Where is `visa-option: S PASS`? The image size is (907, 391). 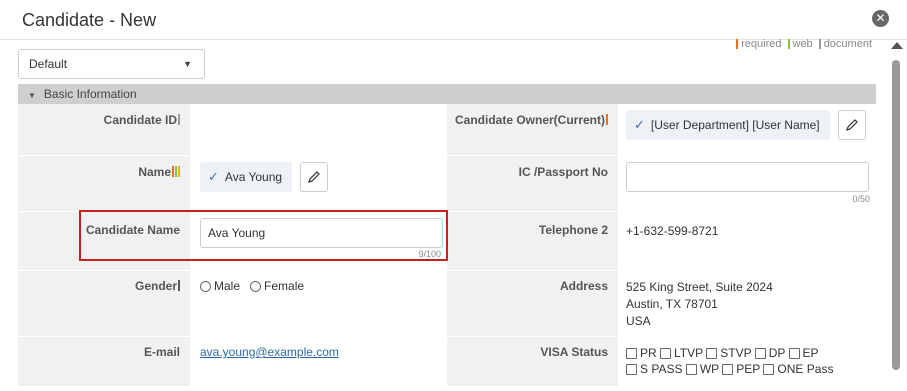 visa-option: S PASS is located at coordinates (654, 369).